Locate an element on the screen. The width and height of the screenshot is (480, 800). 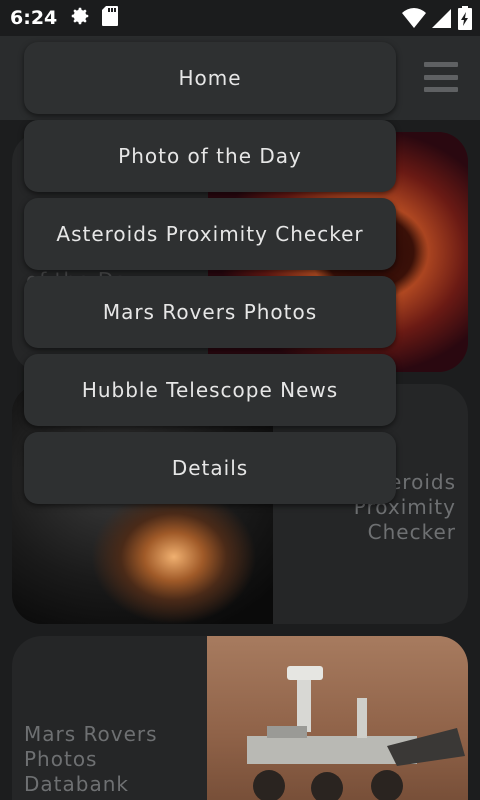
mars-rover-photo is located at coordinates (337, 718).